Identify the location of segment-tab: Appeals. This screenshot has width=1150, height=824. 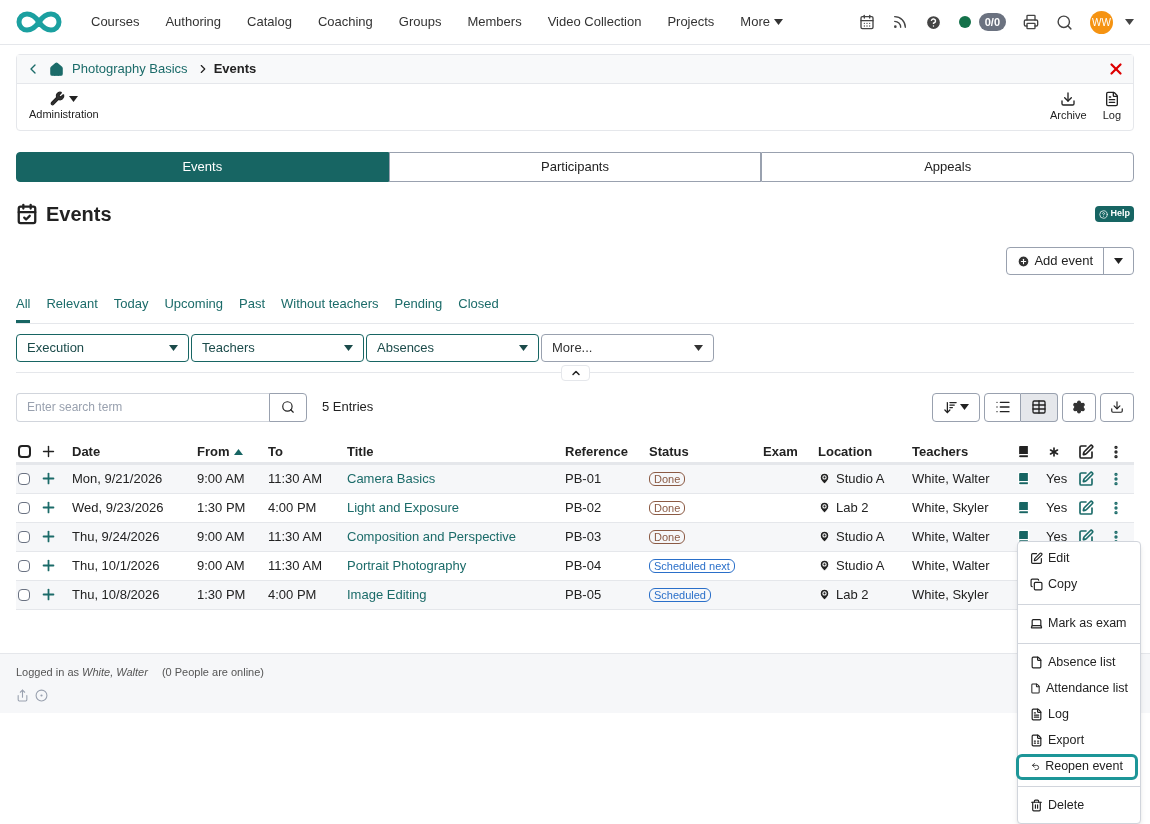
(947, 167).